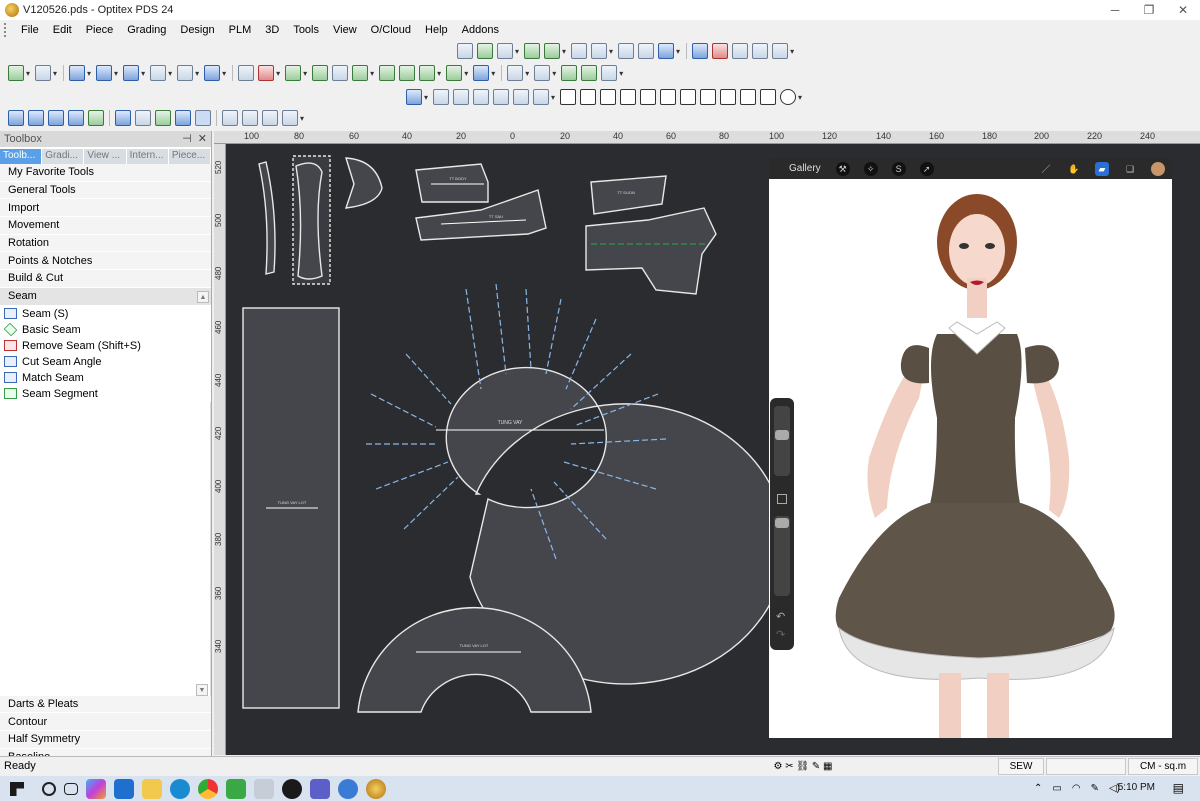  I want to click on menu-ocloud: O/Cloud, so click(391, 30).